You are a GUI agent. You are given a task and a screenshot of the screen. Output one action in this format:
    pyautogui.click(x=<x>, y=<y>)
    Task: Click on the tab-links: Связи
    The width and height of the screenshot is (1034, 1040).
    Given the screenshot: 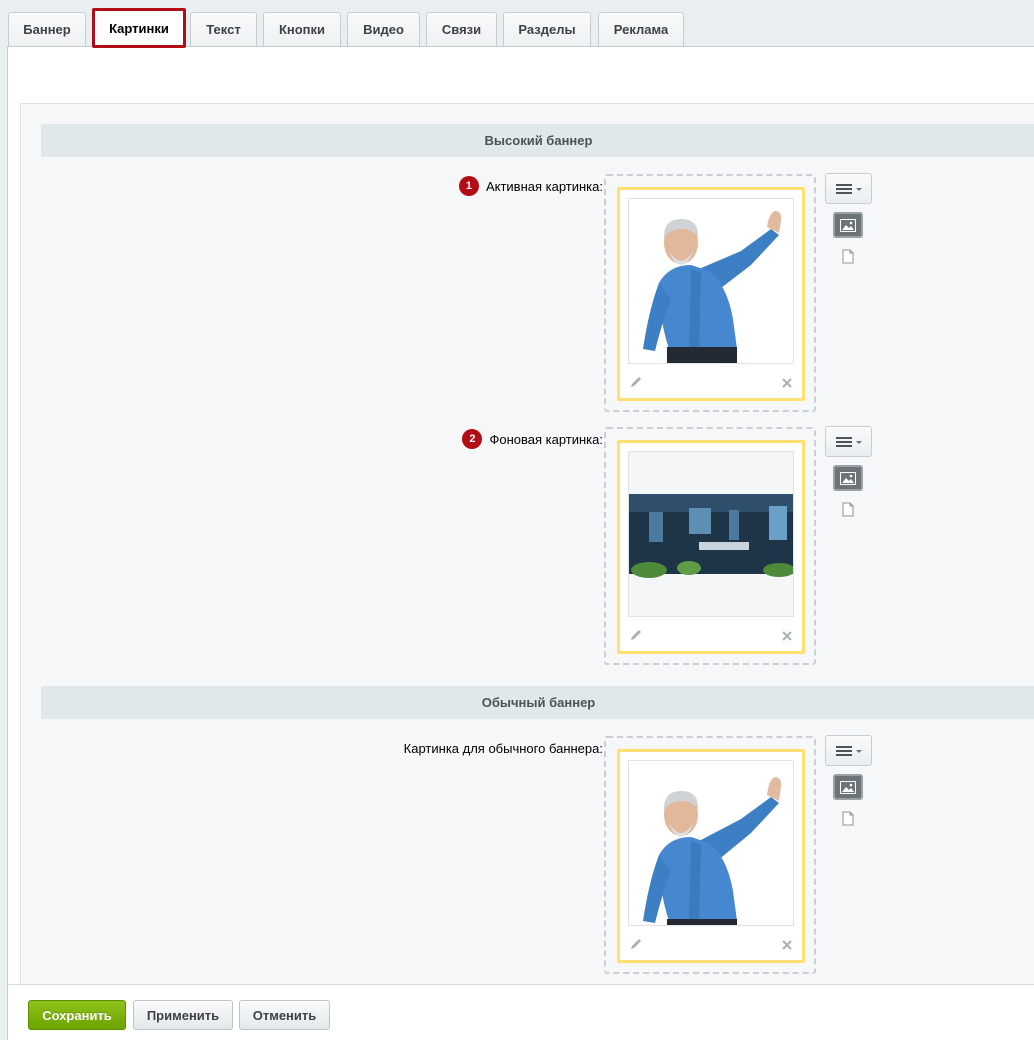 What is the action you would take?
    pyautogui.click(x=461, y=29)
    